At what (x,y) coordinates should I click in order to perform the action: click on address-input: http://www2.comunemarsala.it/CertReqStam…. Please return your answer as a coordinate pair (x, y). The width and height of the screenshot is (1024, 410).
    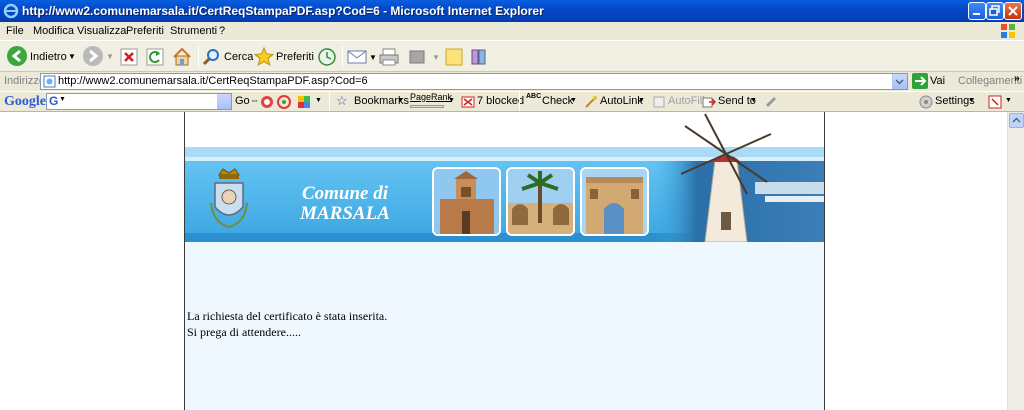
    Looking at the image, I should click on (474, 81).